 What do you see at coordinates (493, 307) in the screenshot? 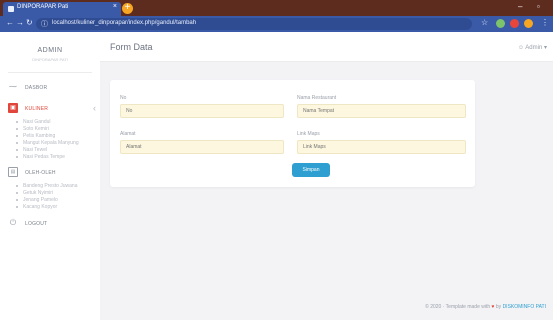
I see `heart-icon: ♥` at bounding box center [493, 307].